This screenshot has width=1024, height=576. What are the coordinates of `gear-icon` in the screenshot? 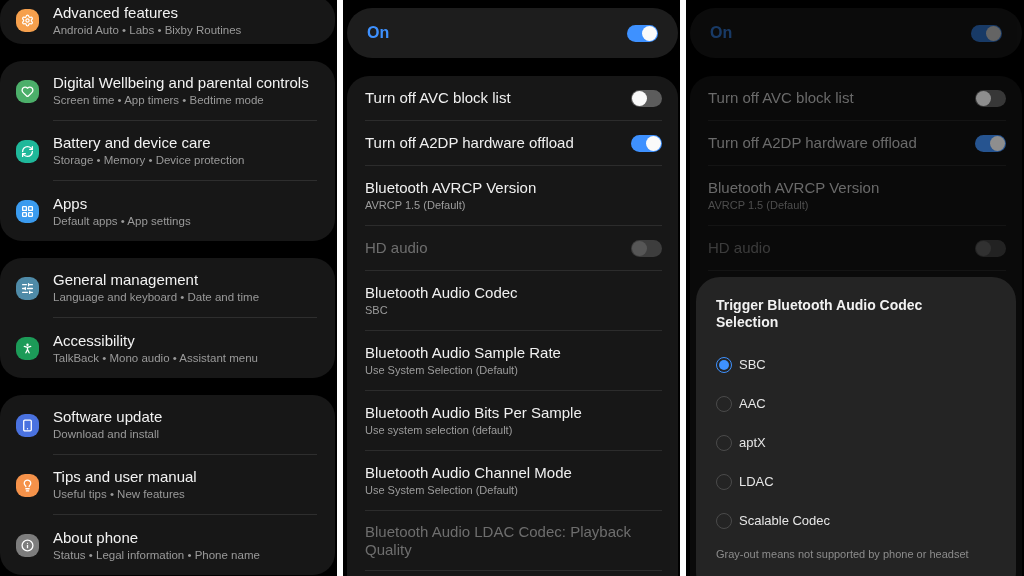 It's located at (27, 20).